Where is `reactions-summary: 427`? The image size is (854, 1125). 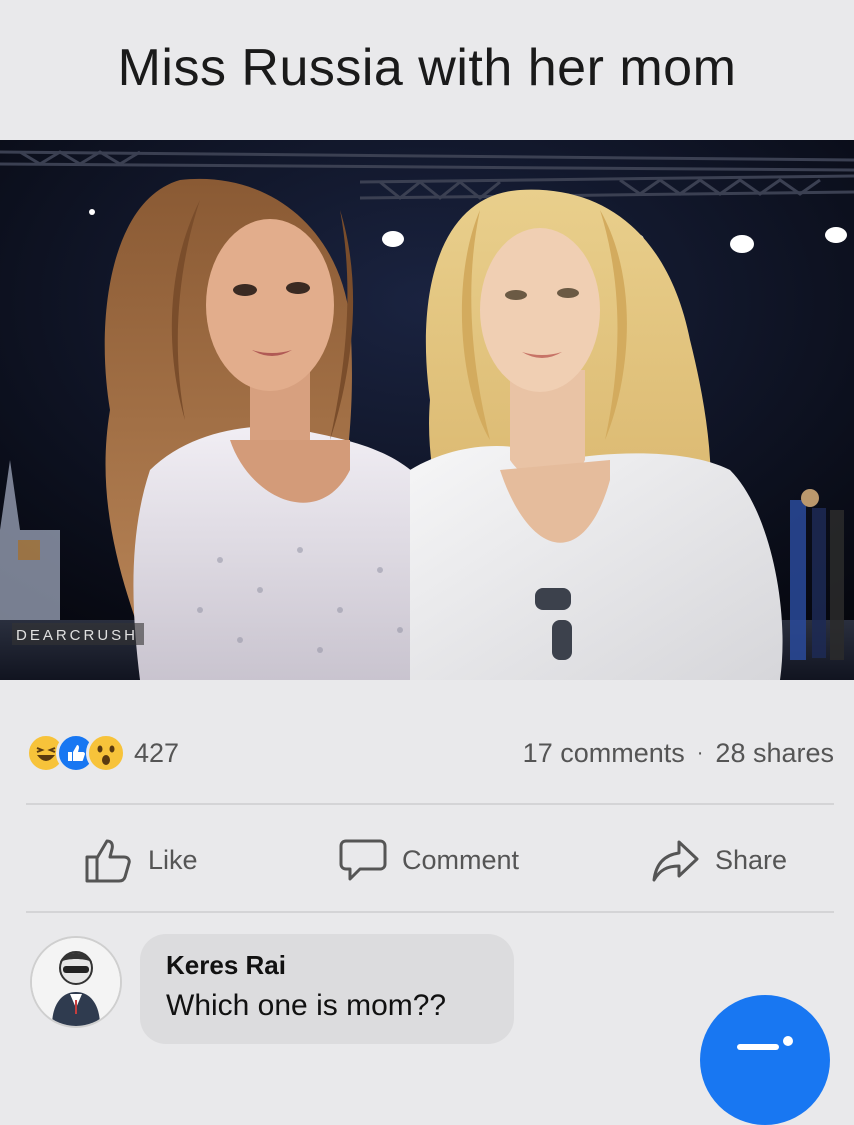 reactions-summary: 427 is located at coordinates (102, 753).